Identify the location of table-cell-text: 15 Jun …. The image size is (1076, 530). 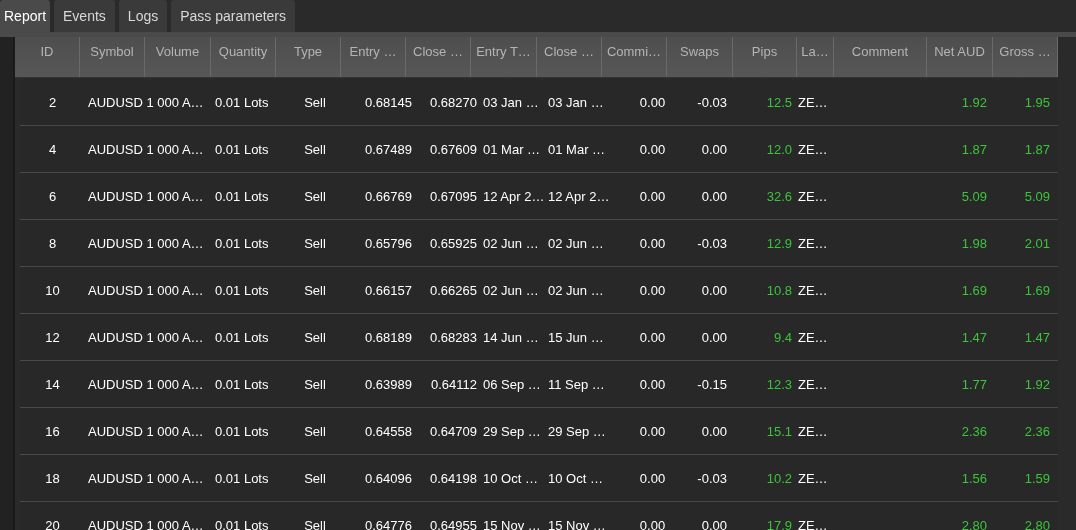
(576, 337).